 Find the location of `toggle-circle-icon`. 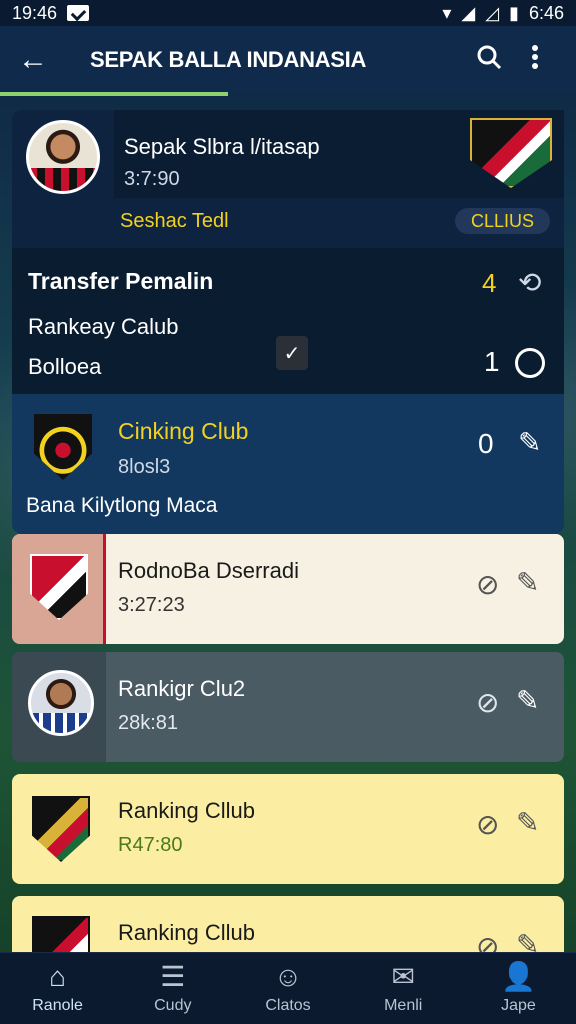

toggle-circle-icon is located at coordinates (530, 363).